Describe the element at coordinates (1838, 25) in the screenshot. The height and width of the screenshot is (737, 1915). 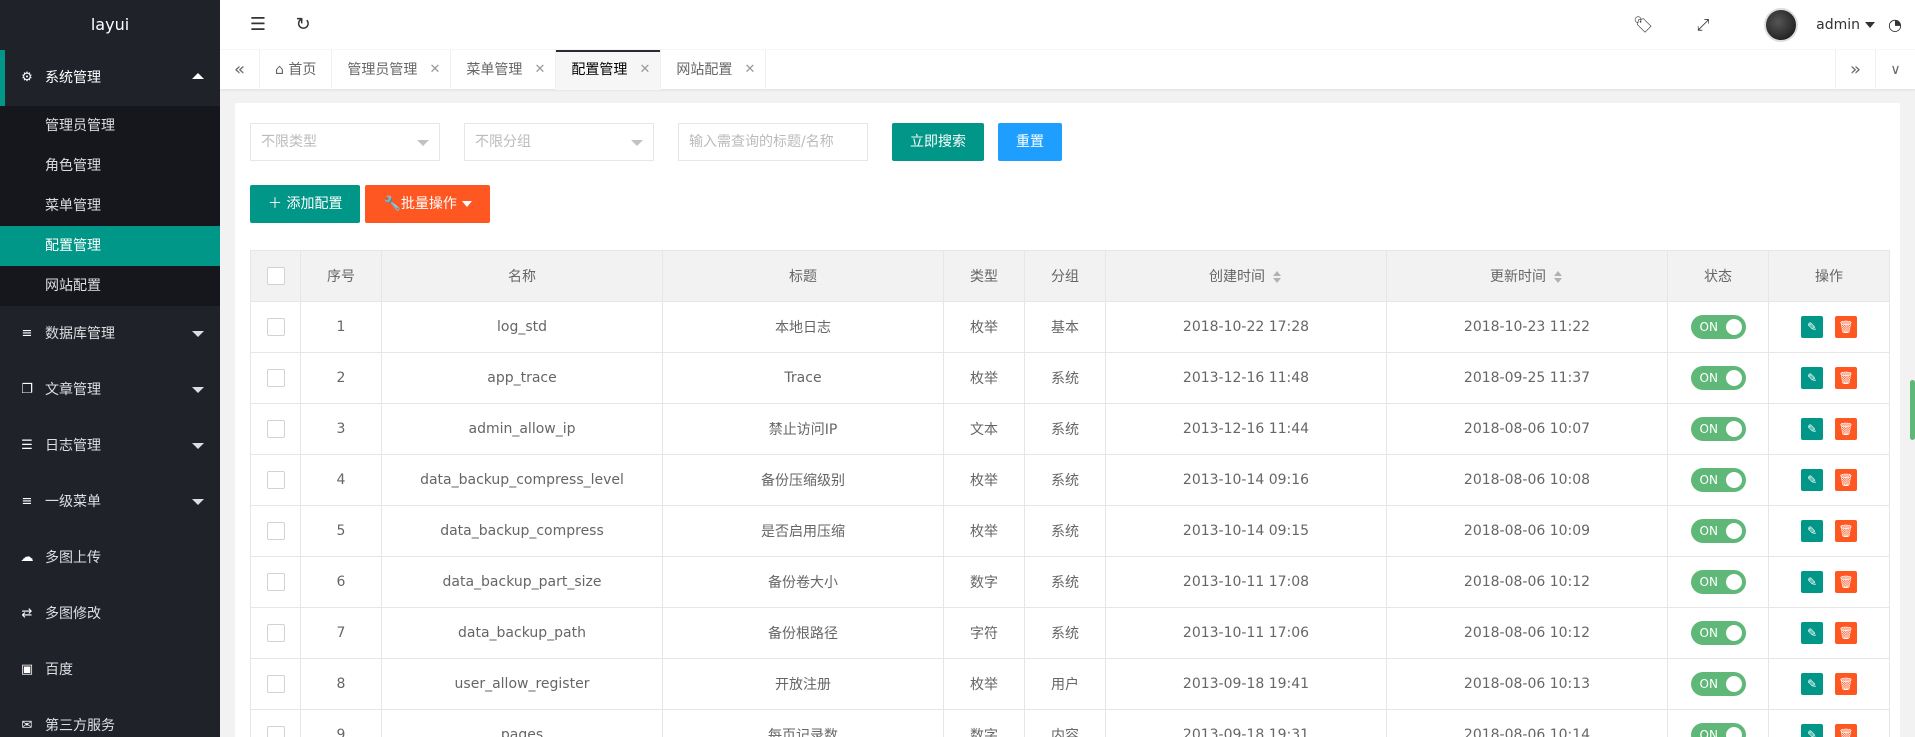
I see `username: admin` at that location.